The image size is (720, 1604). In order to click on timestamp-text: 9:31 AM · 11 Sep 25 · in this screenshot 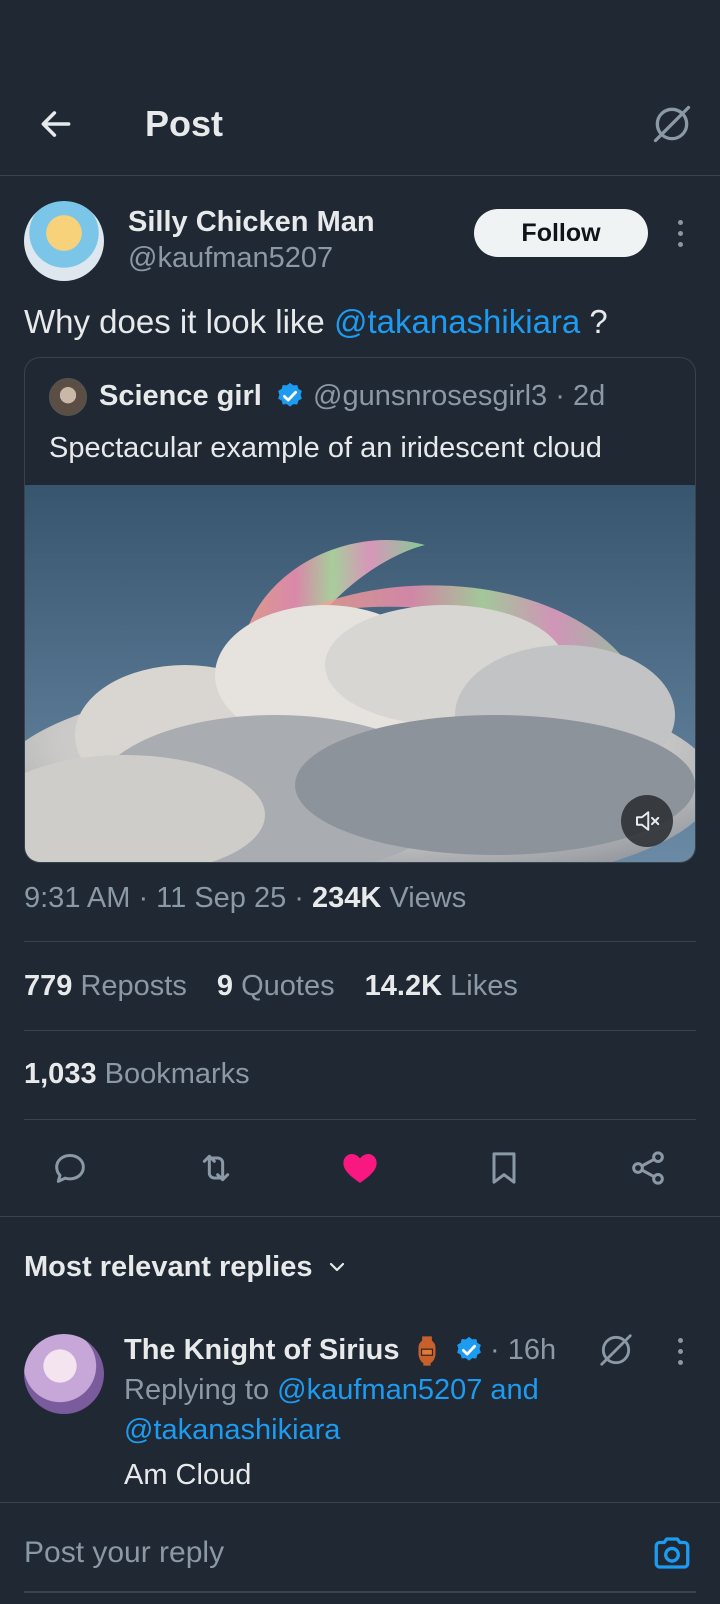, I will do `click(168, 898)`.